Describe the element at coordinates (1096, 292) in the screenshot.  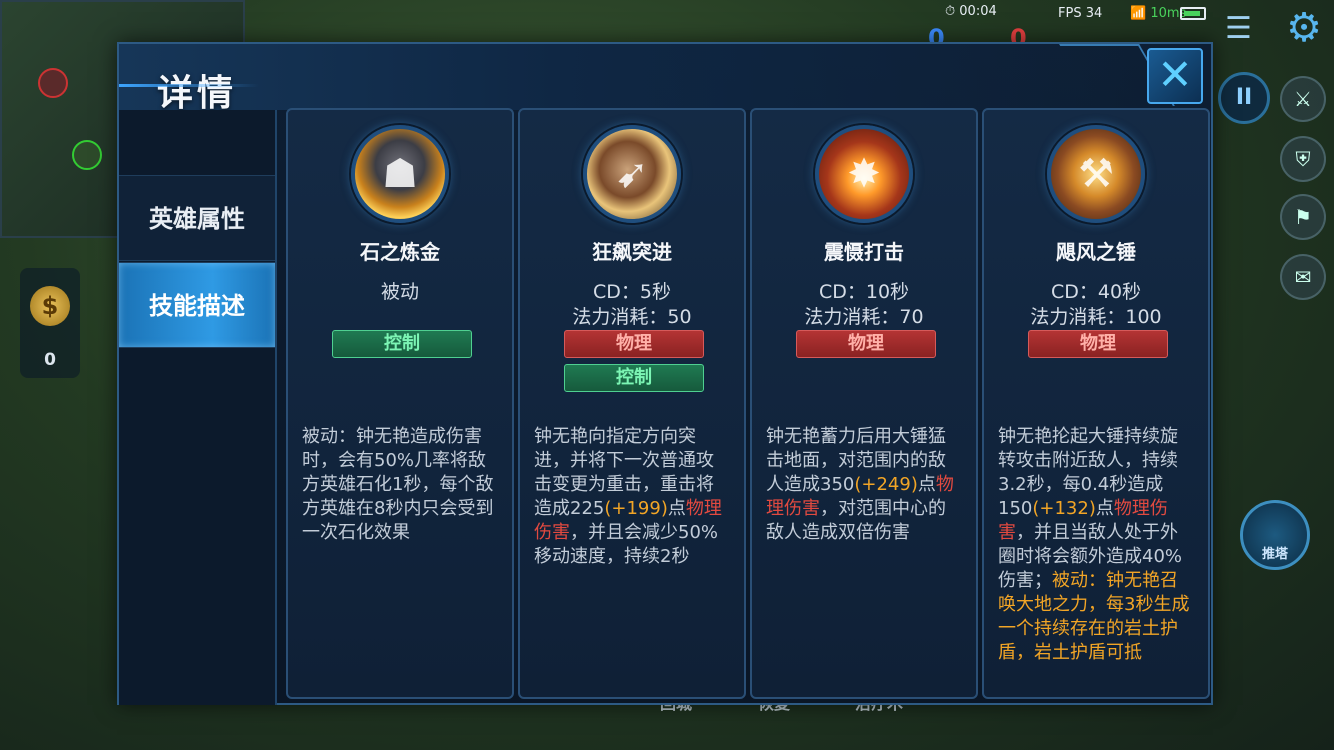
I see `skill-cooldown: CD：40秒` at that location.